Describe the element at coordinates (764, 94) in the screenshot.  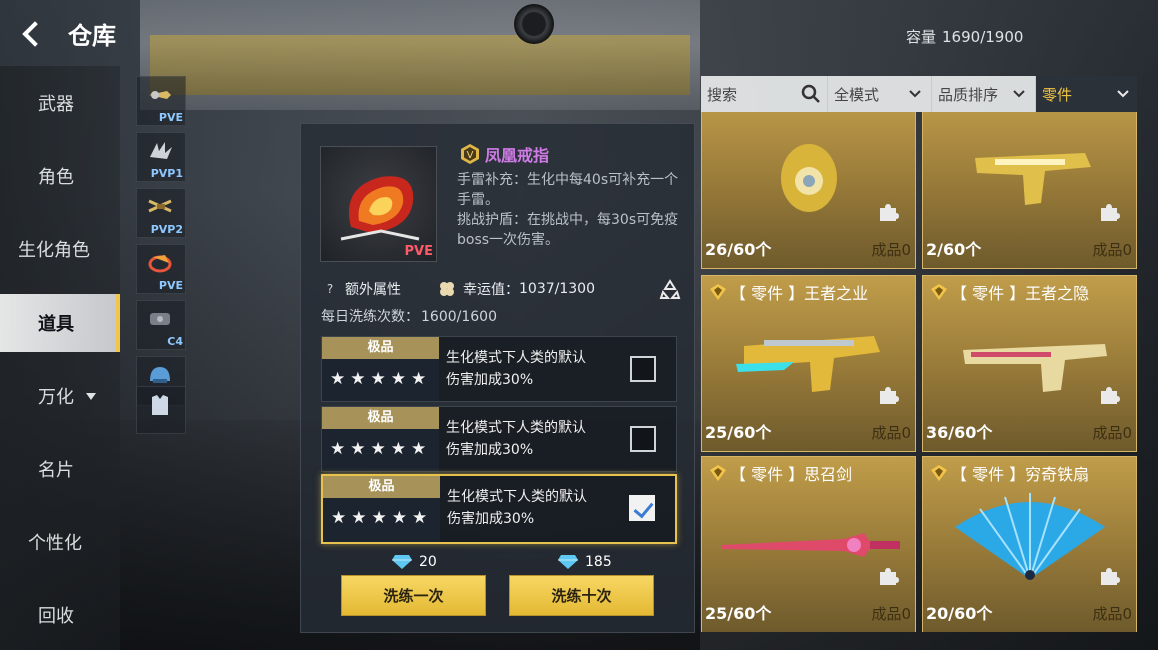
I see `search-input: 搜索` at that location.